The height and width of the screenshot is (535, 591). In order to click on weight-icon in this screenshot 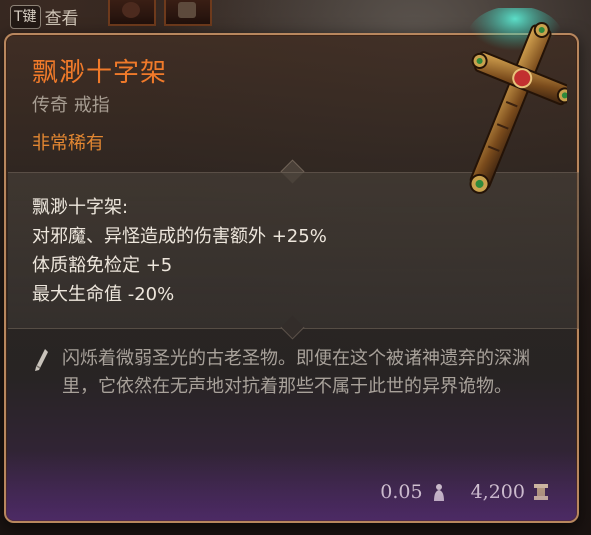, I will do `click(438, 492)`.